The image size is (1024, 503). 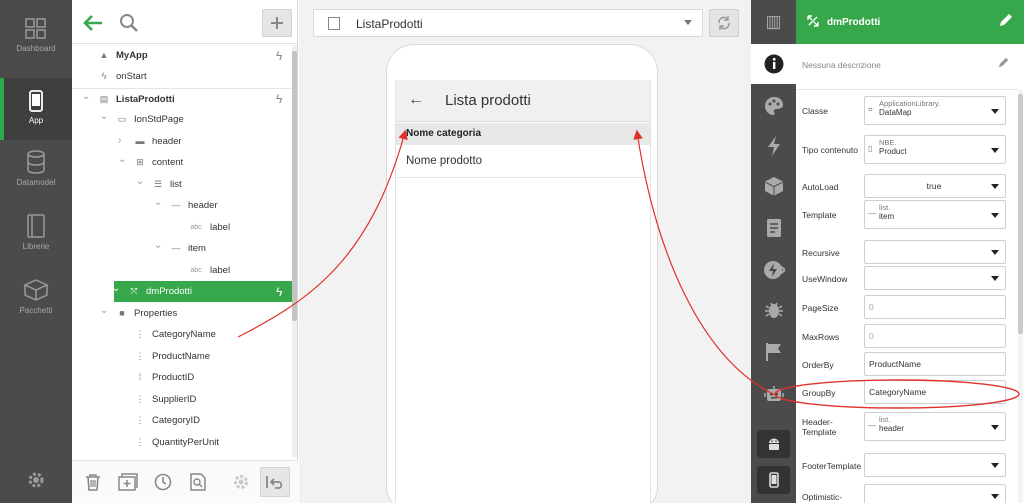 I want to click on property-dropdown: ▯ NBE. Product, so click(x=935, y=149).